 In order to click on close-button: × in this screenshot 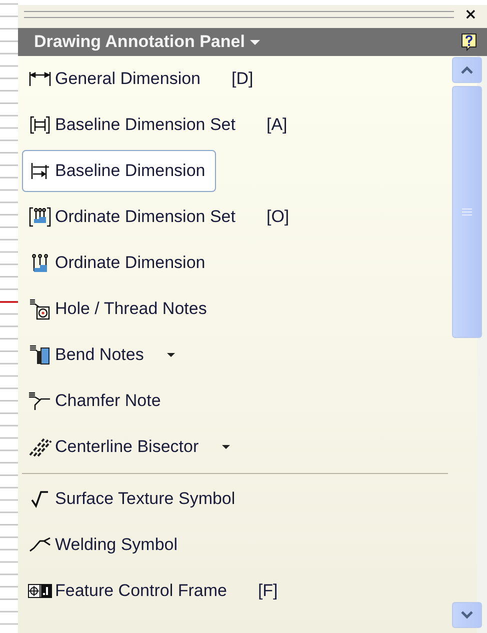, I will do `click(473, 14)`.